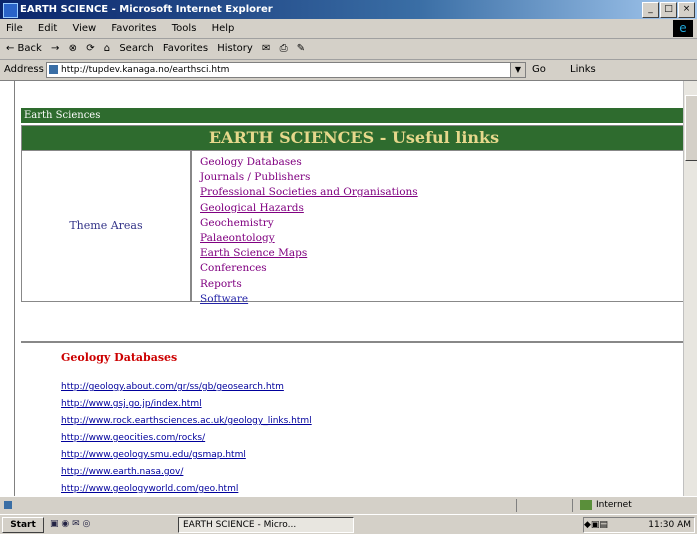 The height and width of the screenshot is (534, 697). I want to click on ie-logo-icon: e, so click(683, 28).